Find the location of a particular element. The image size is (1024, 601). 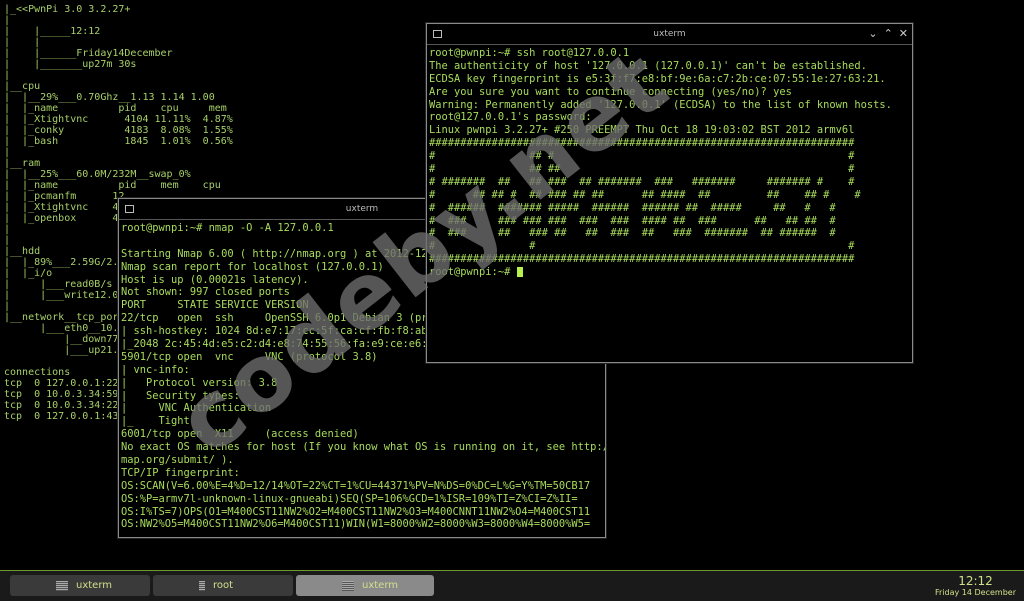

text-cursor is located at coordinates (519, 272).